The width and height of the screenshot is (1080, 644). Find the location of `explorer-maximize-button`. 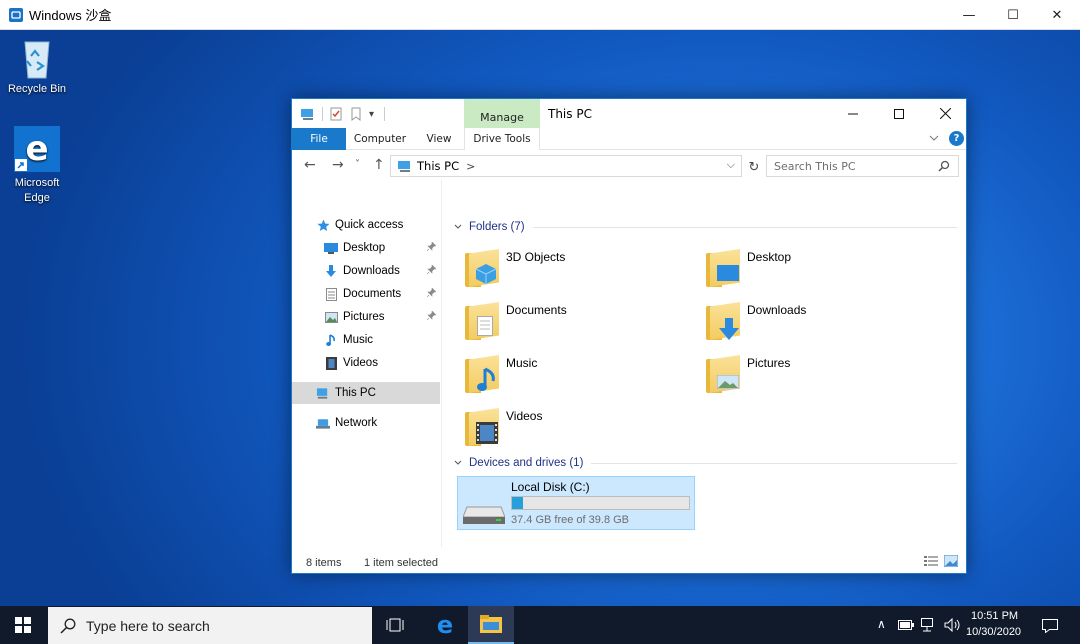

explorer-maximize-button is located at coordinates (899, 113).